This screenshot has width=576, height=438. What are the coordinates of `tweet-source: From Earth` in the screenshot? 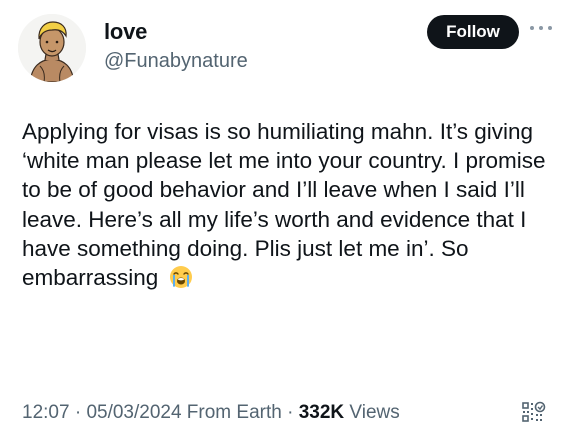 It's located at (231, 412).